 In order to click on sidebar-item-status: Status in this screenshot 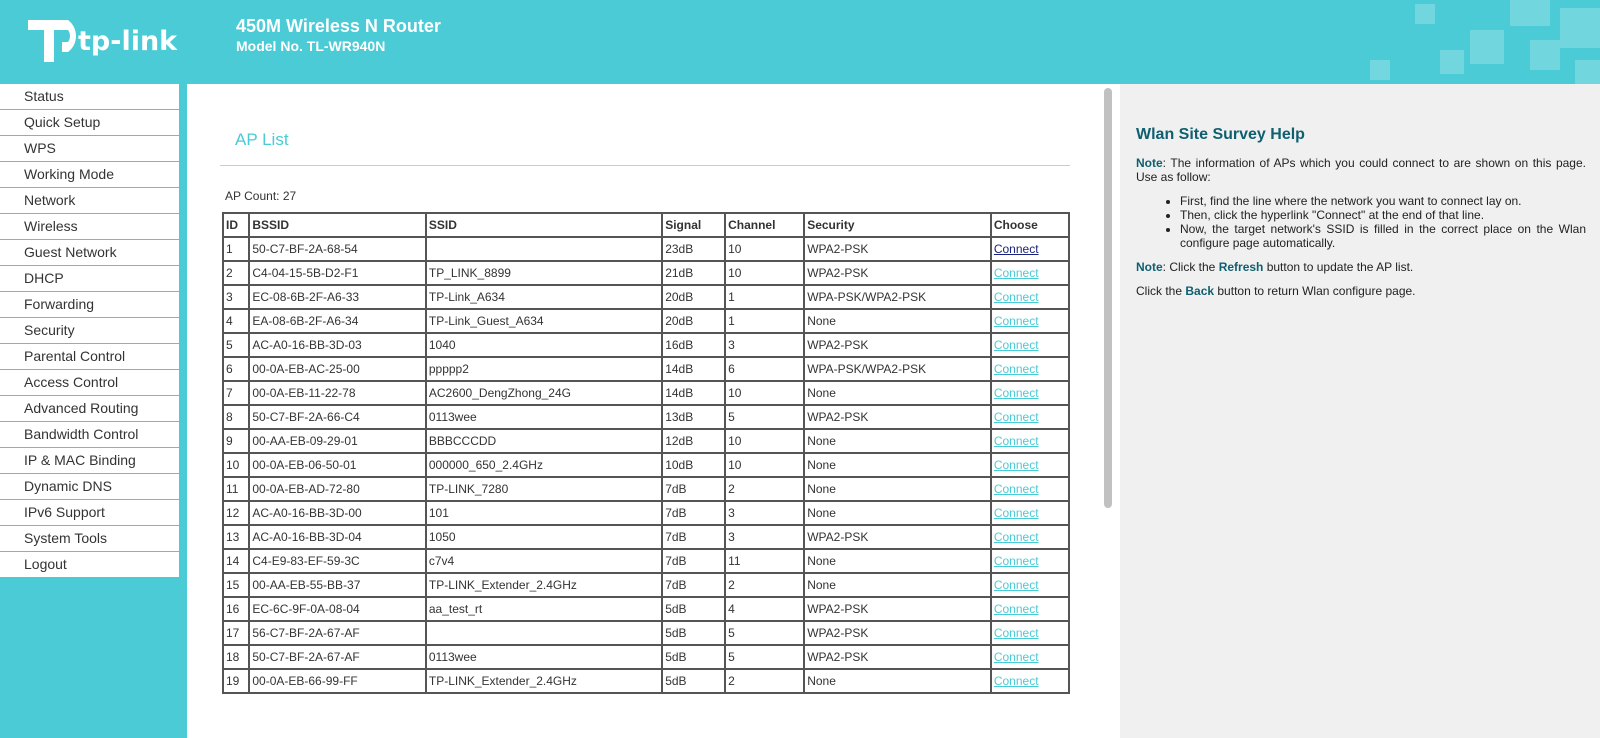, I will do `click(89, 96)`.